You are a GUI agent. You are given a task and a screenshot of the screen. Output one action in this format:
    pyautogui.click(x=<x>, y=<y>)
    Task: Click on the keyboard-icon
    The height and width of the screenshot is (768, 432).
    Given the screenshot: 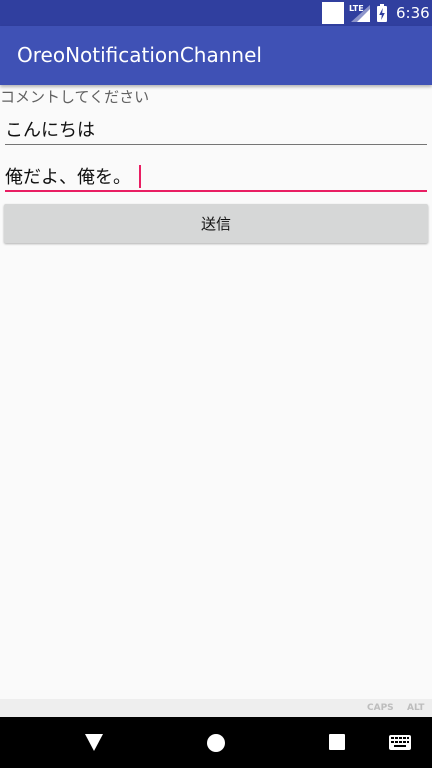 What is the action you would take?
    pyautogui.click(x=400, y=742)
    